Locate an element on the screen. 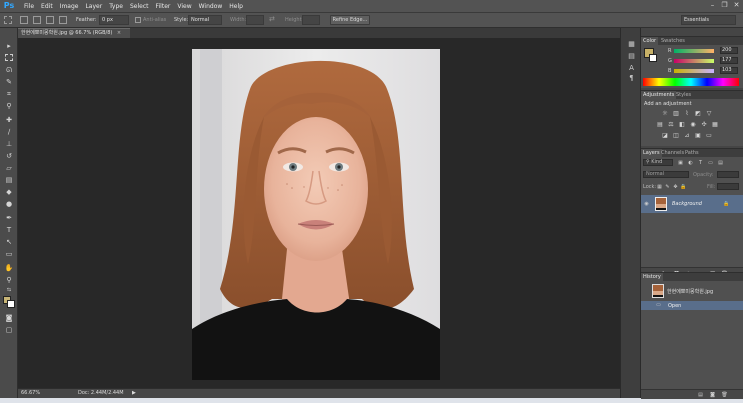 This screenshot has height=403, width=743. filter-shape-icon: ▭ is located at coordinates (710, 163).